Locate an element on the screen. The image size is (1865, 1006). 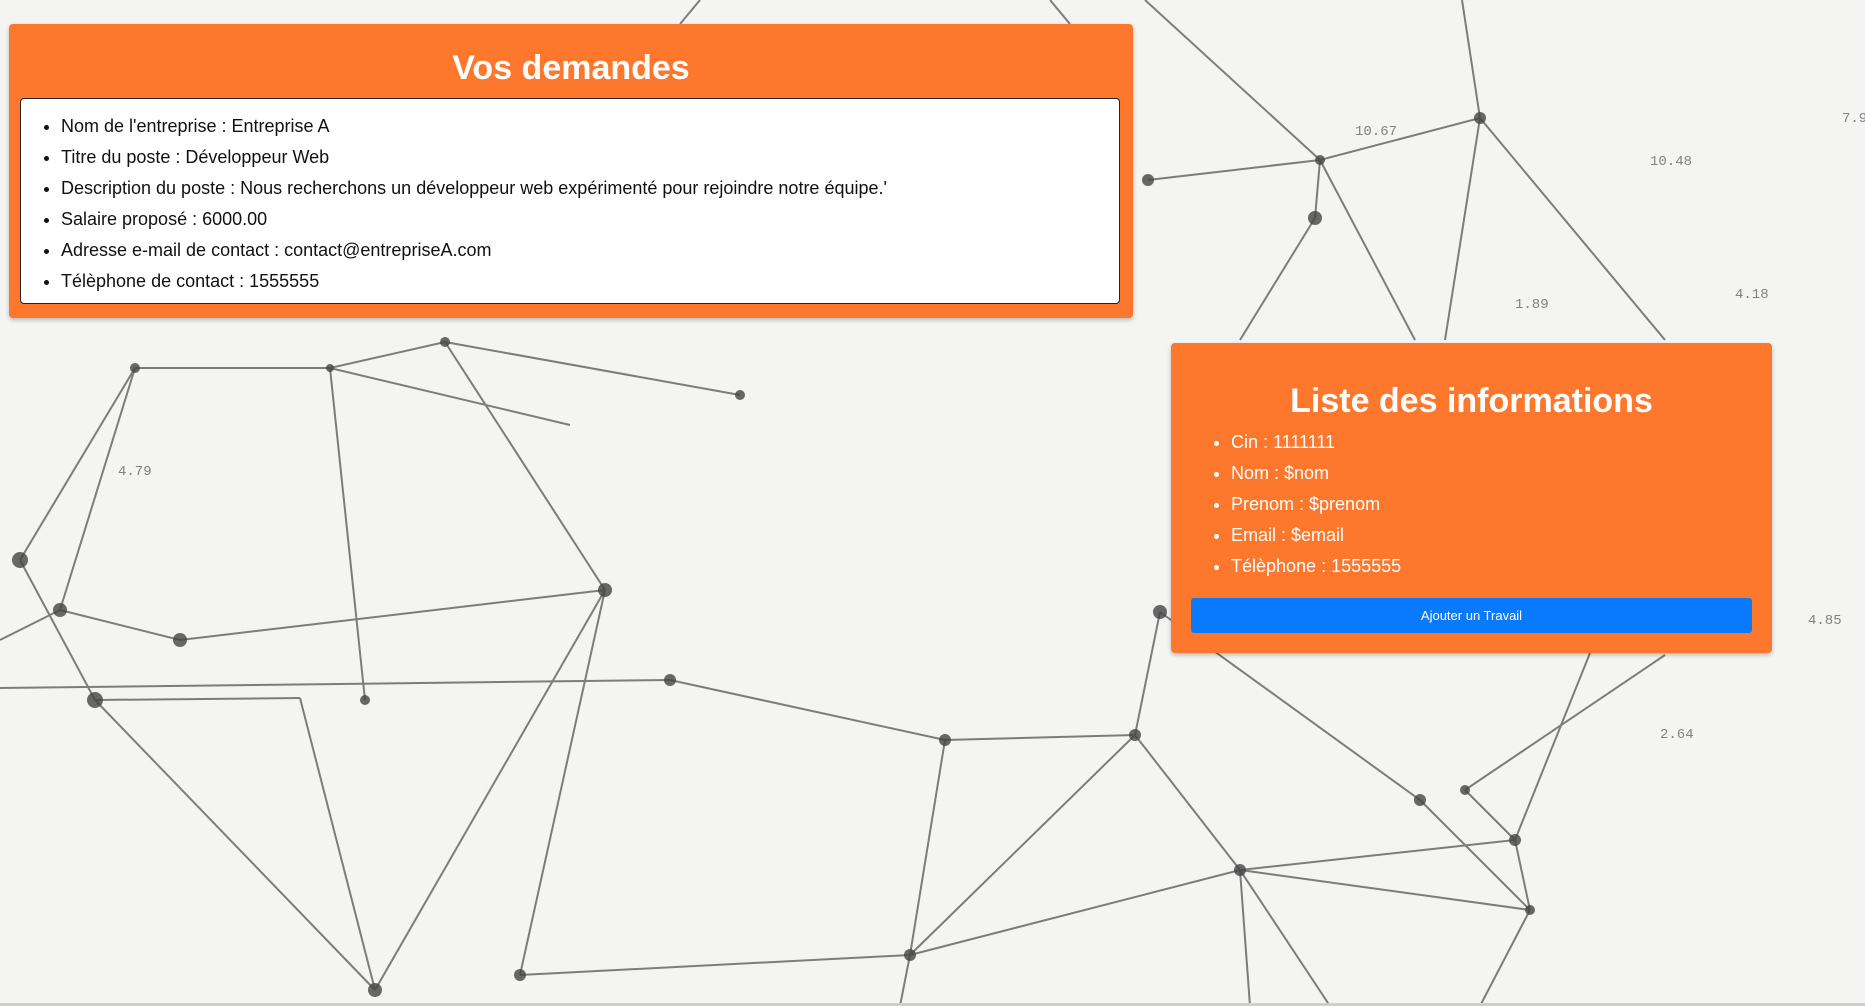
list-item: Cin : 1111111 is located at coordinates (1501, 442).